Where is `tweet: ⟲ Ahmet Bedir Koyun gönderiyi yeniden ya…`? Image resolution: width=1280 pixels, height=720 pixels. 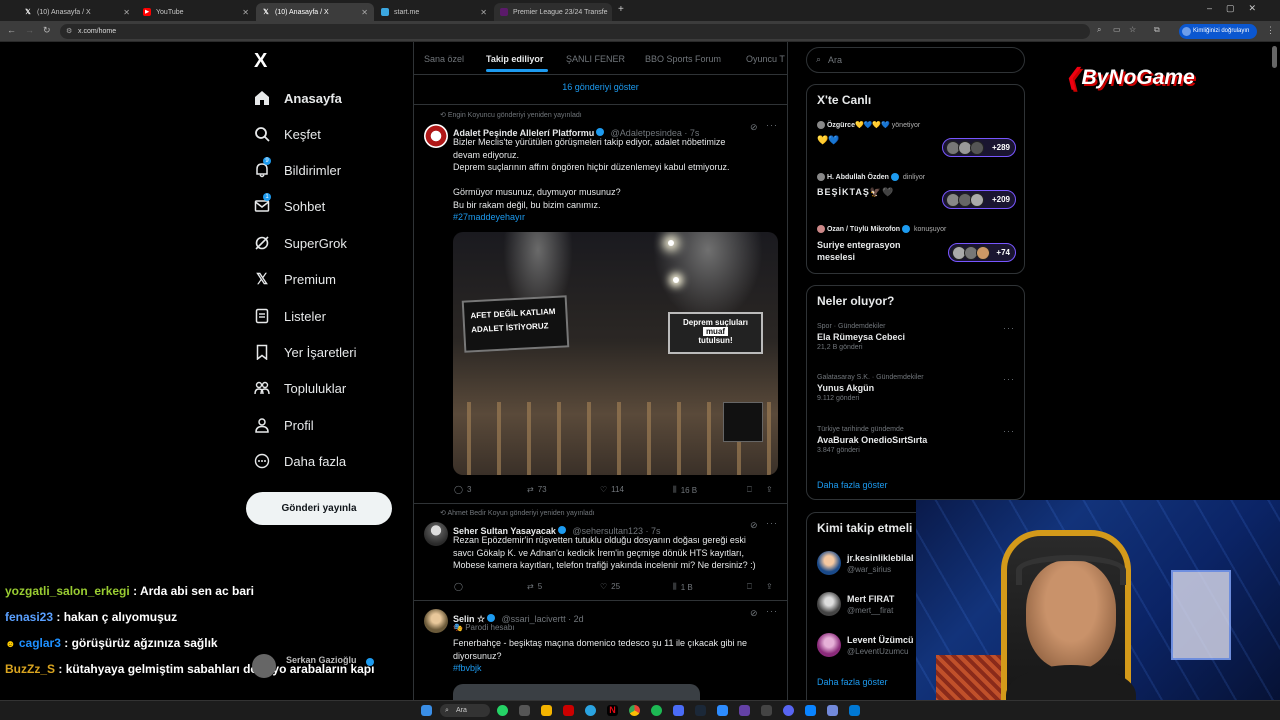
tweet: ⟲ Ahmet Bedir Koyun gönderiyi yeniden ya… is located at coordinates (600, 552).